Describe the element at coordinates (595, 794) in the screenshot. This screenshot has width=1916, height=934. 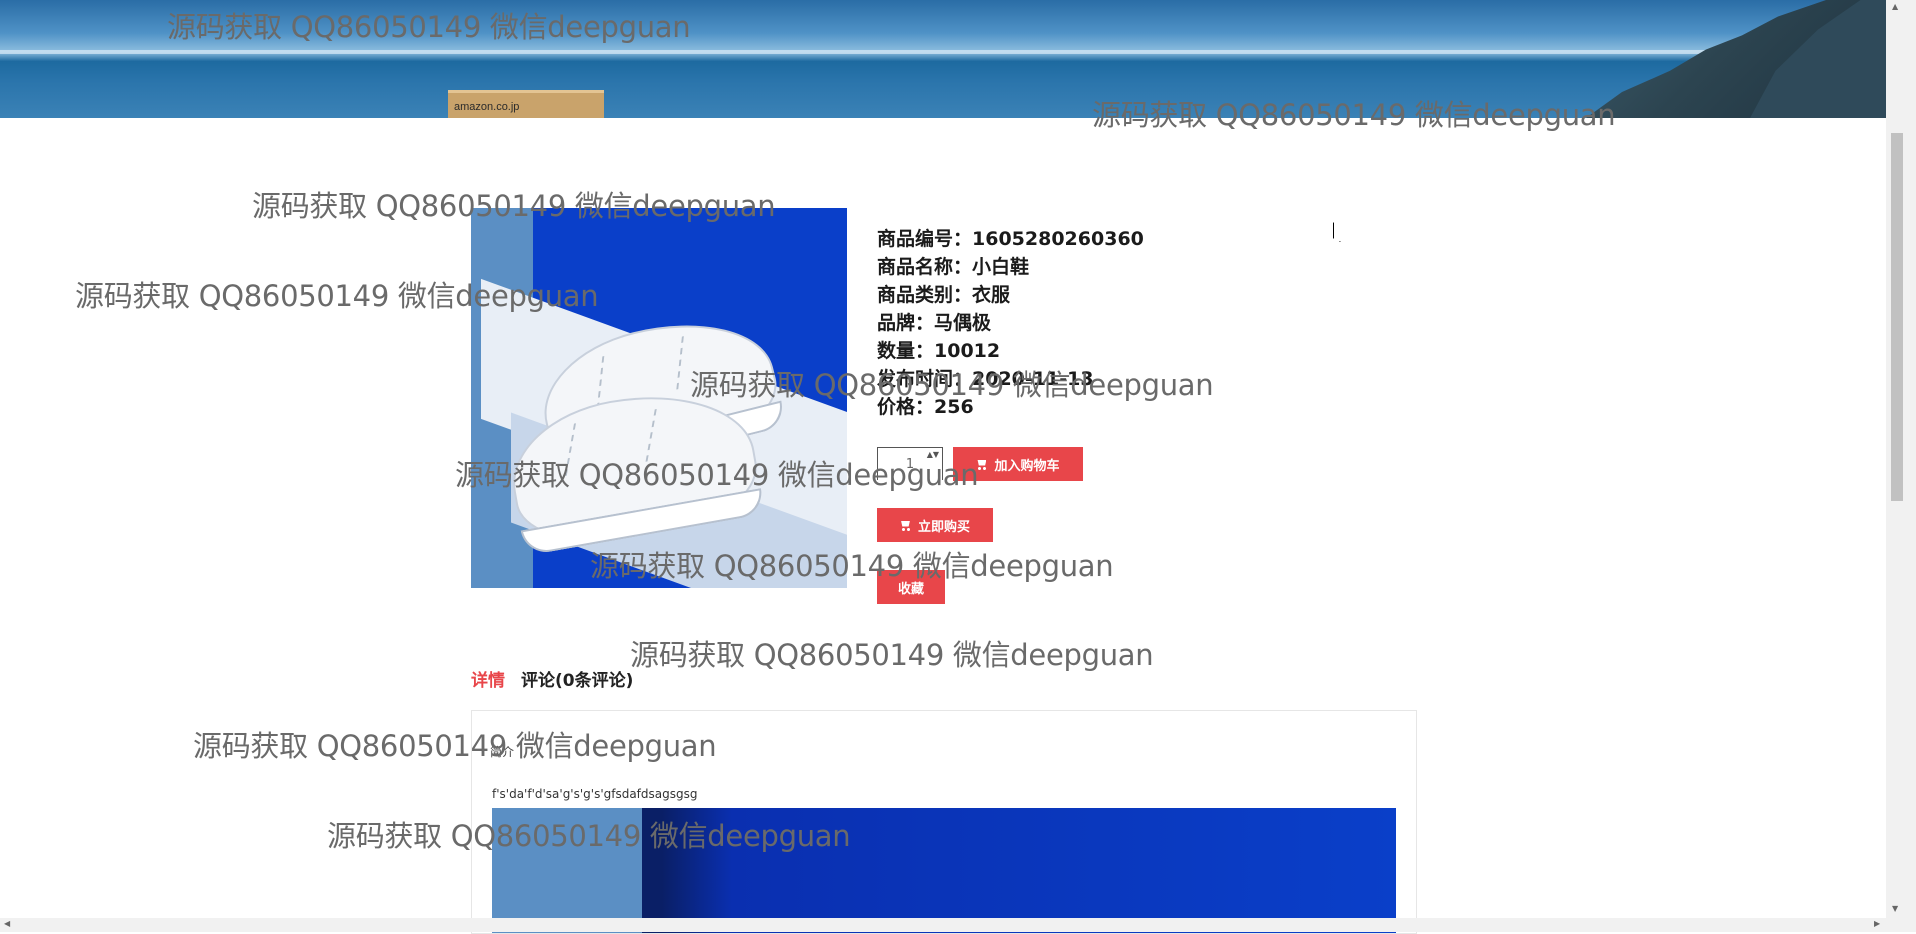
I see `detail-text: f's'da'f'd'sa'g's'g's'gfsdafdsagsgsg` at that location.